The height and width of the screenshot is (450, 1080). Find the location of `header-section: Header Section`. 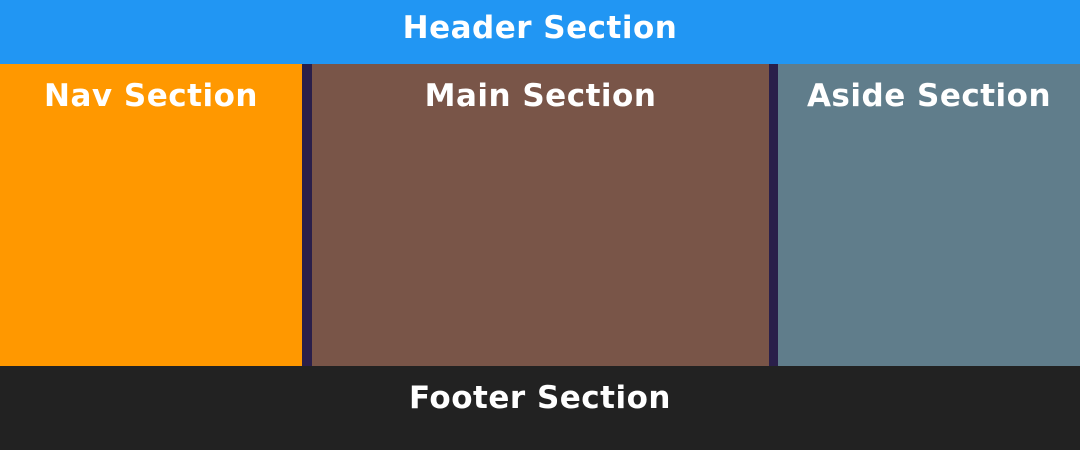

header-section: Header Section is located at coordinates (540, 32).